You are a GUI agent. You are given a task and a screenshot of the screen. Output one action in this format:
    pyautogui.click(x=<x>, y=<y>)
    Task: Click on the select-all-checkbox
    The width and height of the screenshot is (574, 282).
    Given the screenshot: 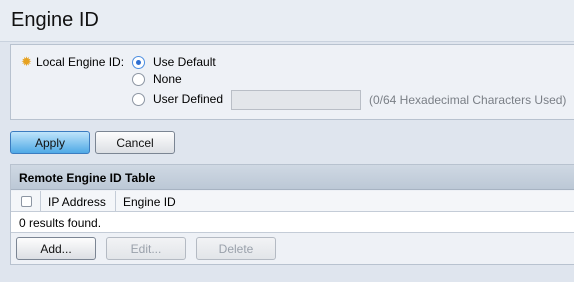 What is the action you would take?
    pyautogui.click(x=26, y=201)
    